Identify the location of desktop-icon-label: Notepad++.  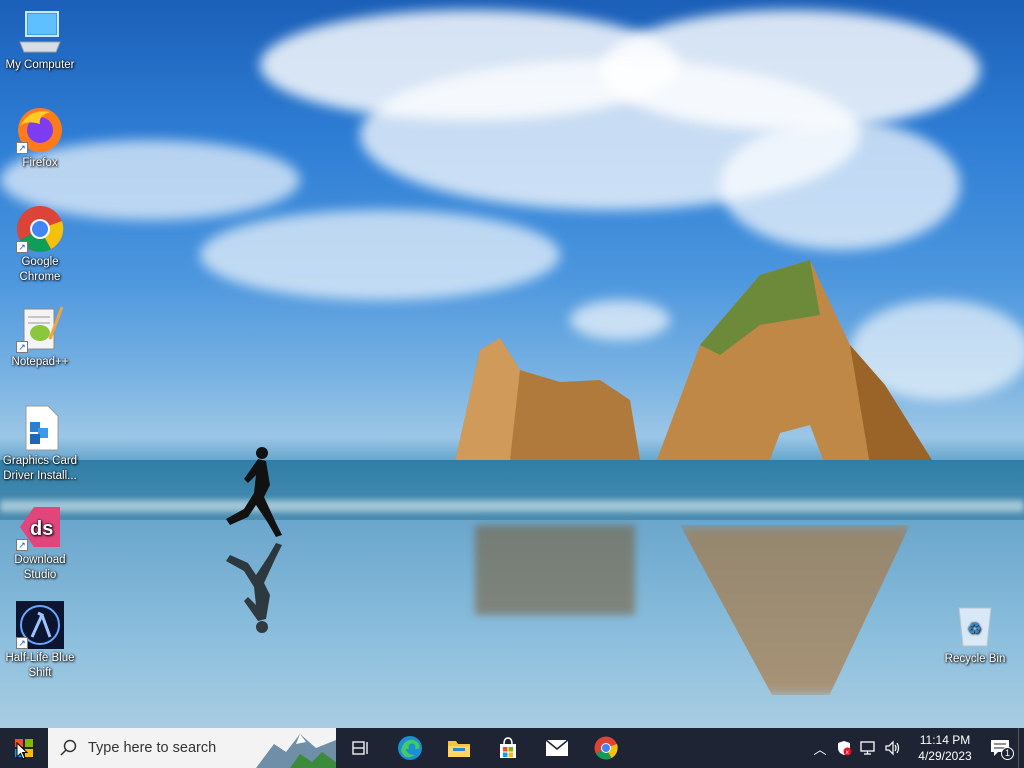
(40, 362).